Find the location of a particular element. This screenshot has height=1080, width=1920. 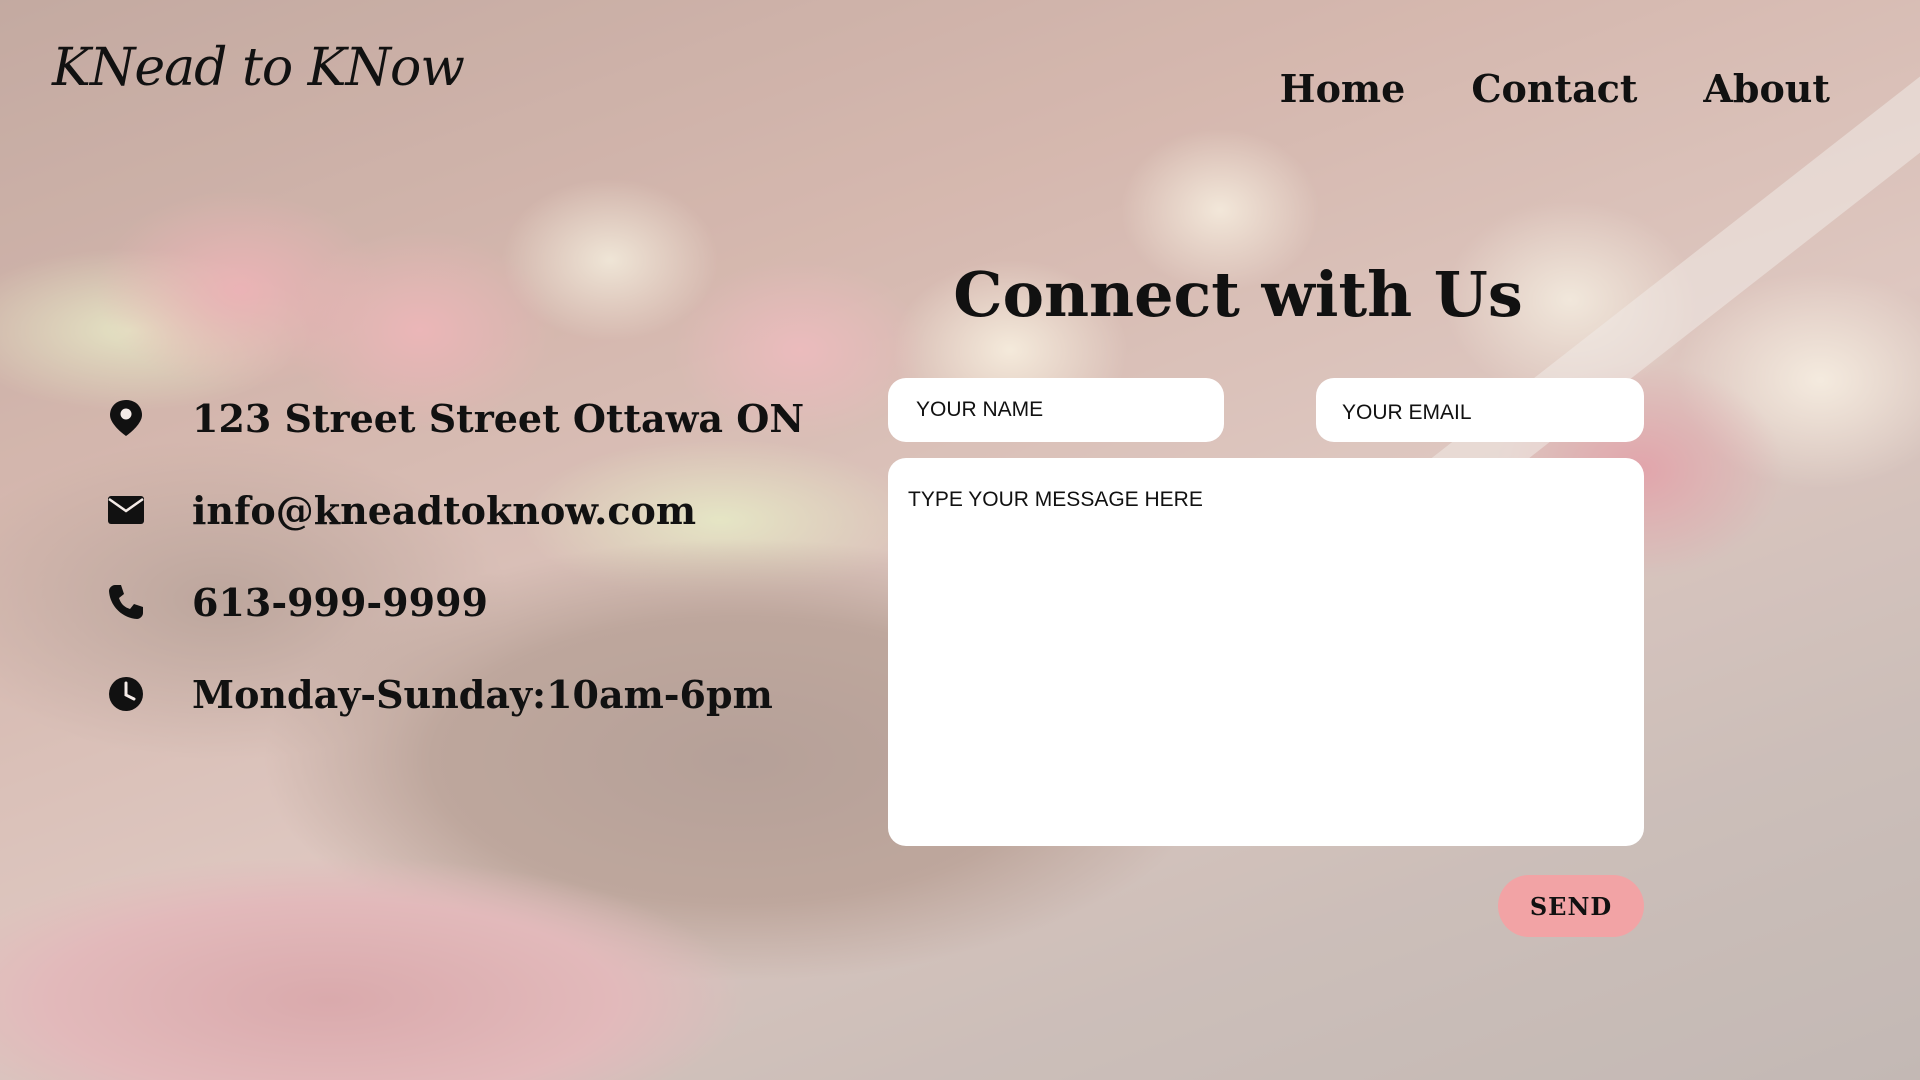

contact-email: info@kneadtoknow.com is located at coordinates (452, 510).